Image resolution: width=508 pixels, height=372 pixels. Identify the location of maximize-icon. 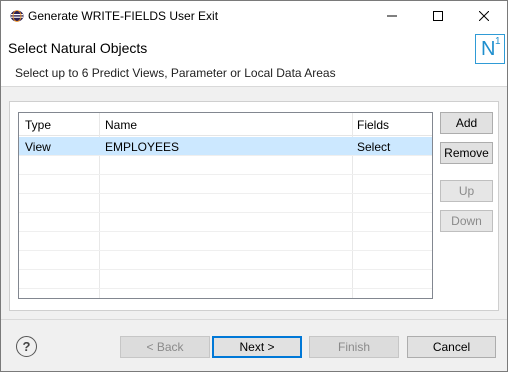
(438, 16).